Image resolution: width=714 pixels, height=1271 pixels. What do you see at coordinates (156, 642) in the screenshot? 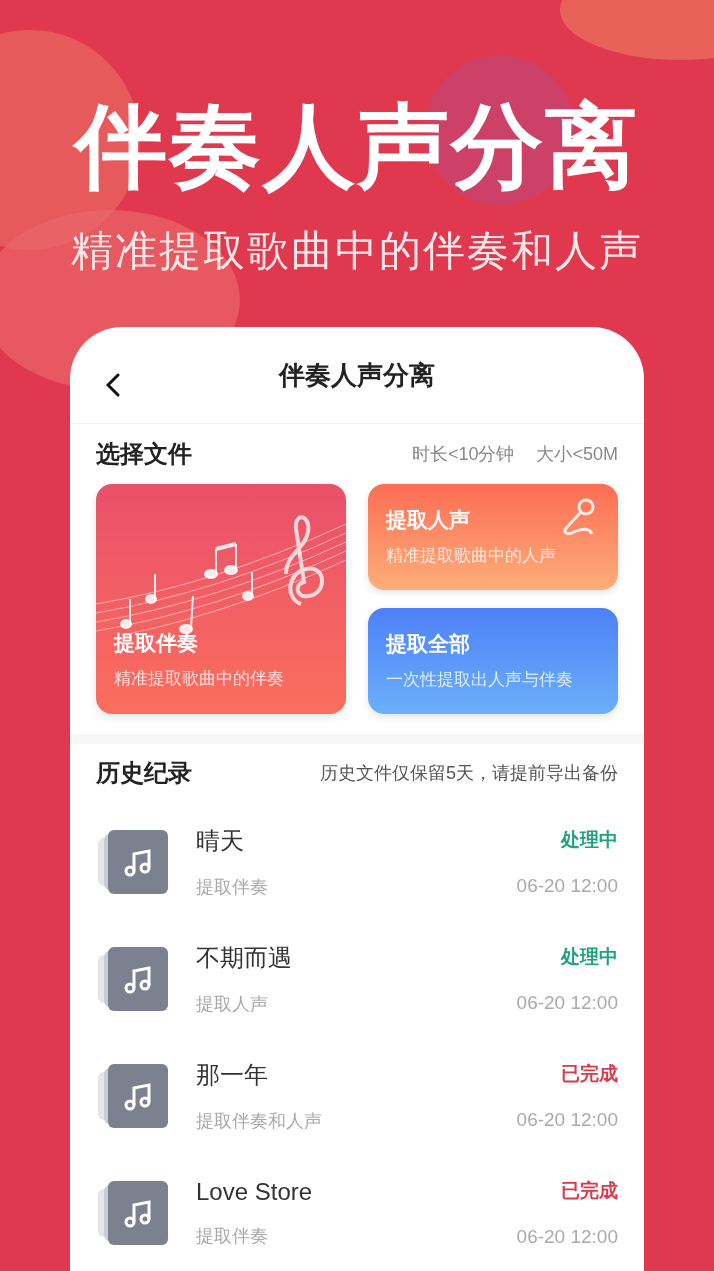
I see `option-title: 提取伴奏` at bounding box center [156, 642].